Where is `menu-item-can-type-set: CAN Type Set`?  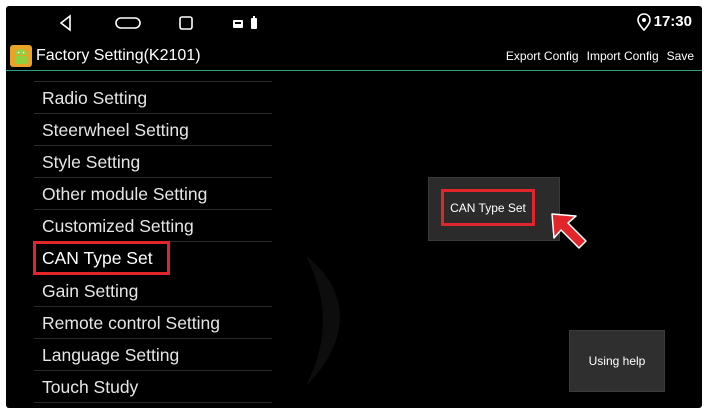
menu-item-can-type-set: CAN Type Set is located at coordinates (101, 258).